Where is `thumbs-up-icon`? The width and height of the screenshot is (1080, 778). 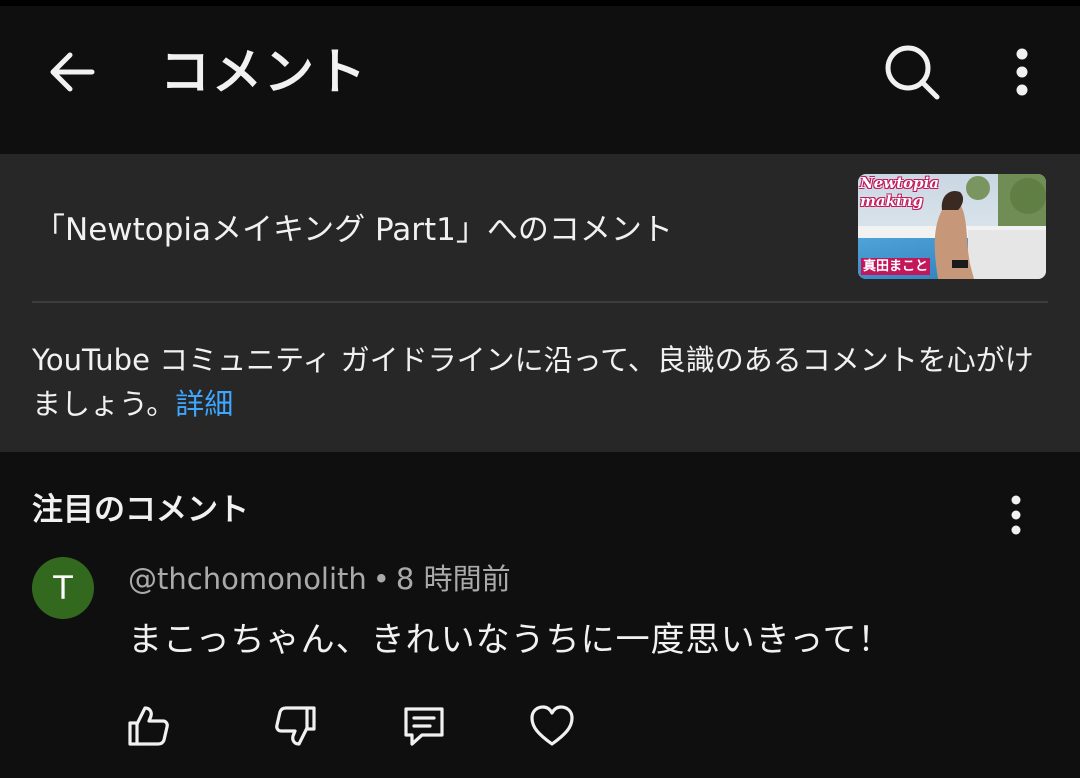 thumbs-up-icon is located at coordinates (148, 726).